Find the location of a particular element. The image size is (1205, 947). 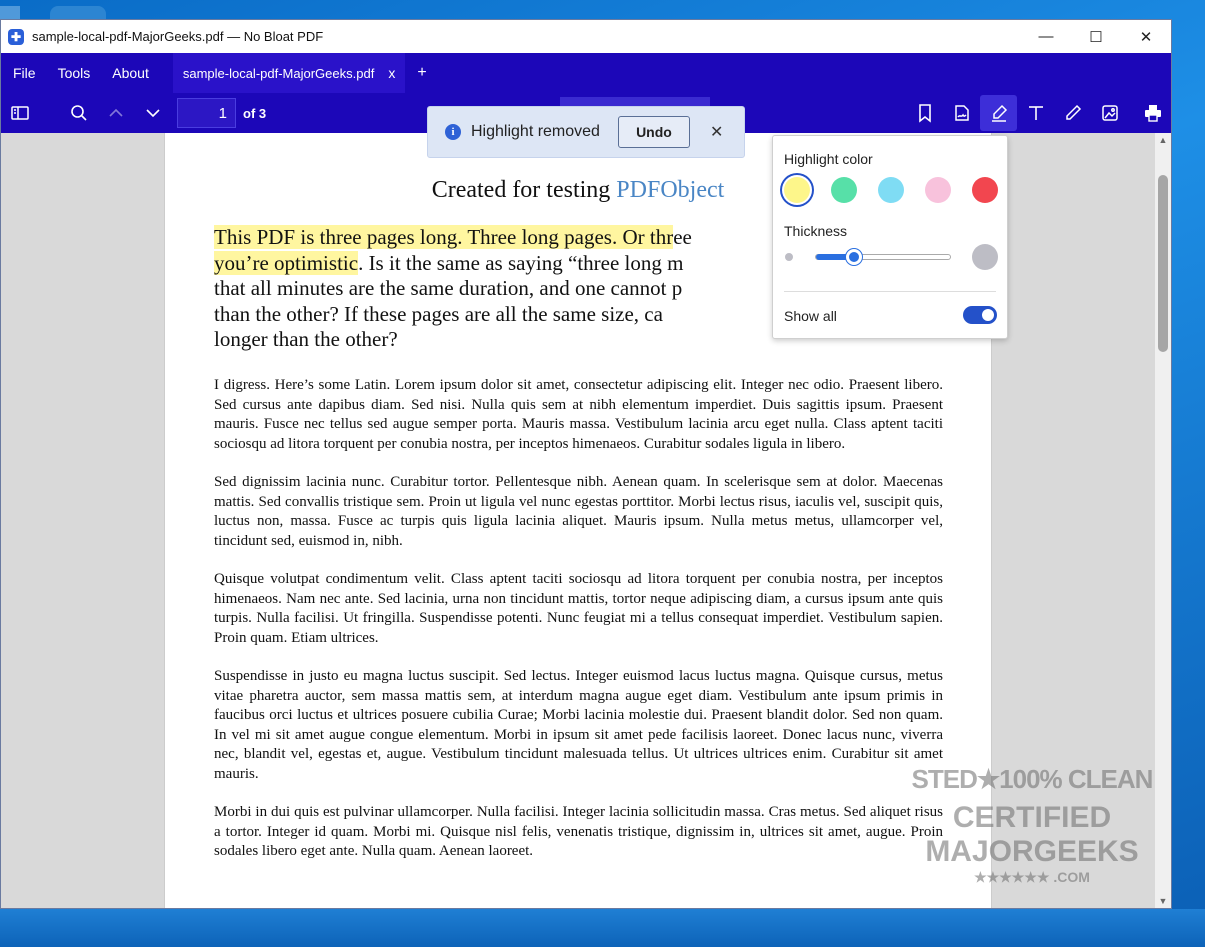

toast-message: Highlight removed is located at coordinates (535, 131).